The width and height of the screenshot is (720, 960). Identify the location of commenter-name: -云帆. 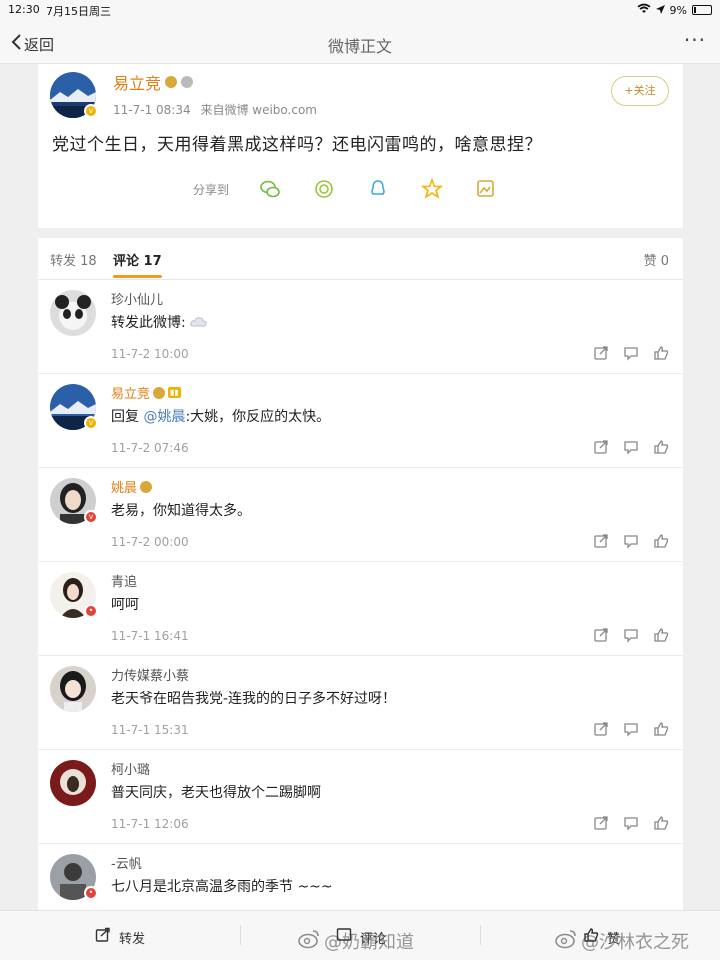
(126, 862).